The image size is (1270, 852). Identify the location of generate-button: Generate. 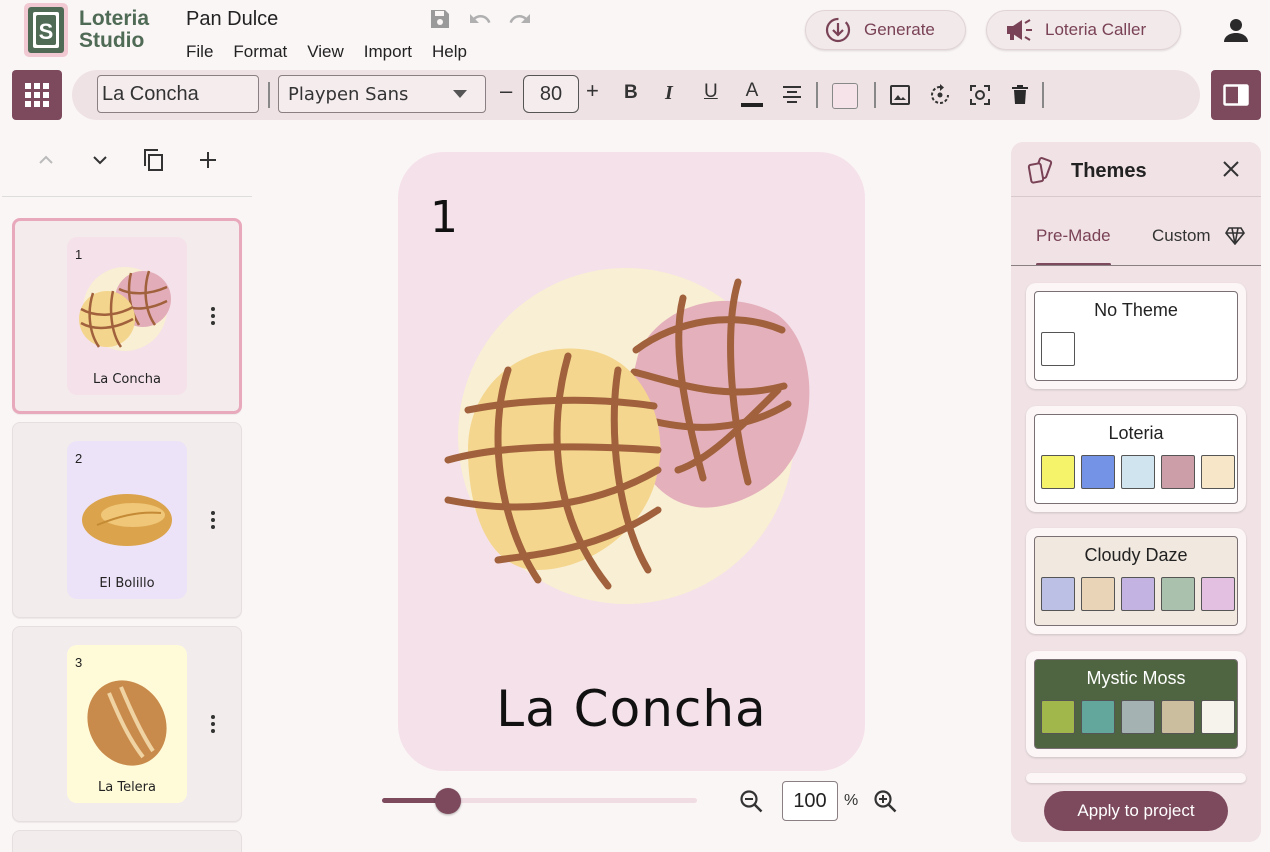
(885, 30).